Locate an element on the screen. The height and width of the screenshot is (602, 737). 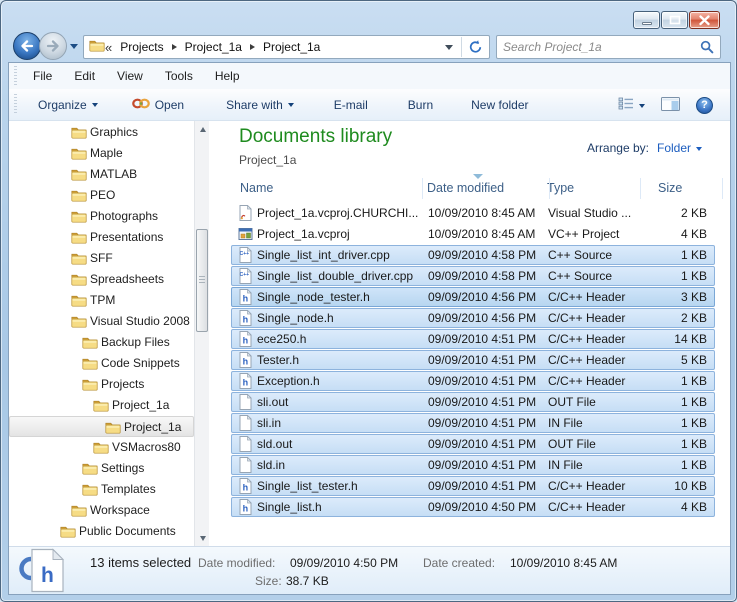
sidebar-item-maple: Maple is located at coordinates (101, 153).